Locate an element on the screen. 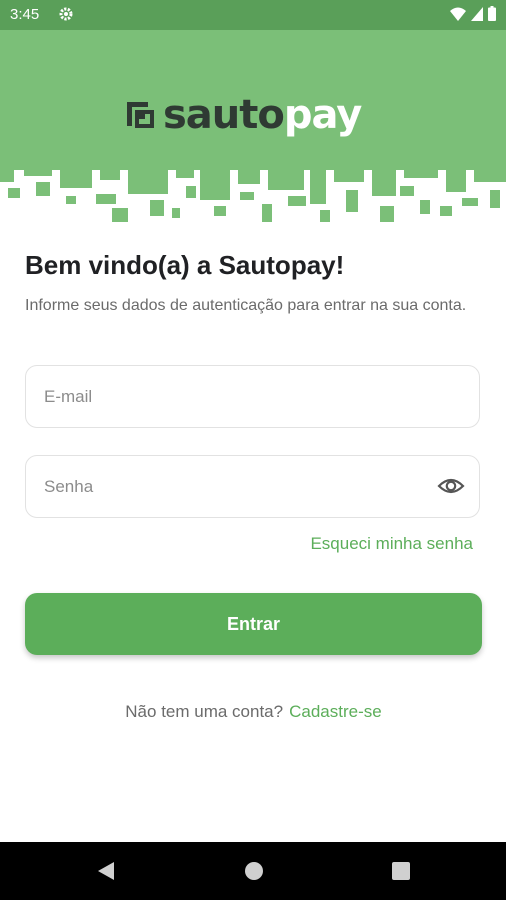  signal-icon is located at coordinates (477, 13).